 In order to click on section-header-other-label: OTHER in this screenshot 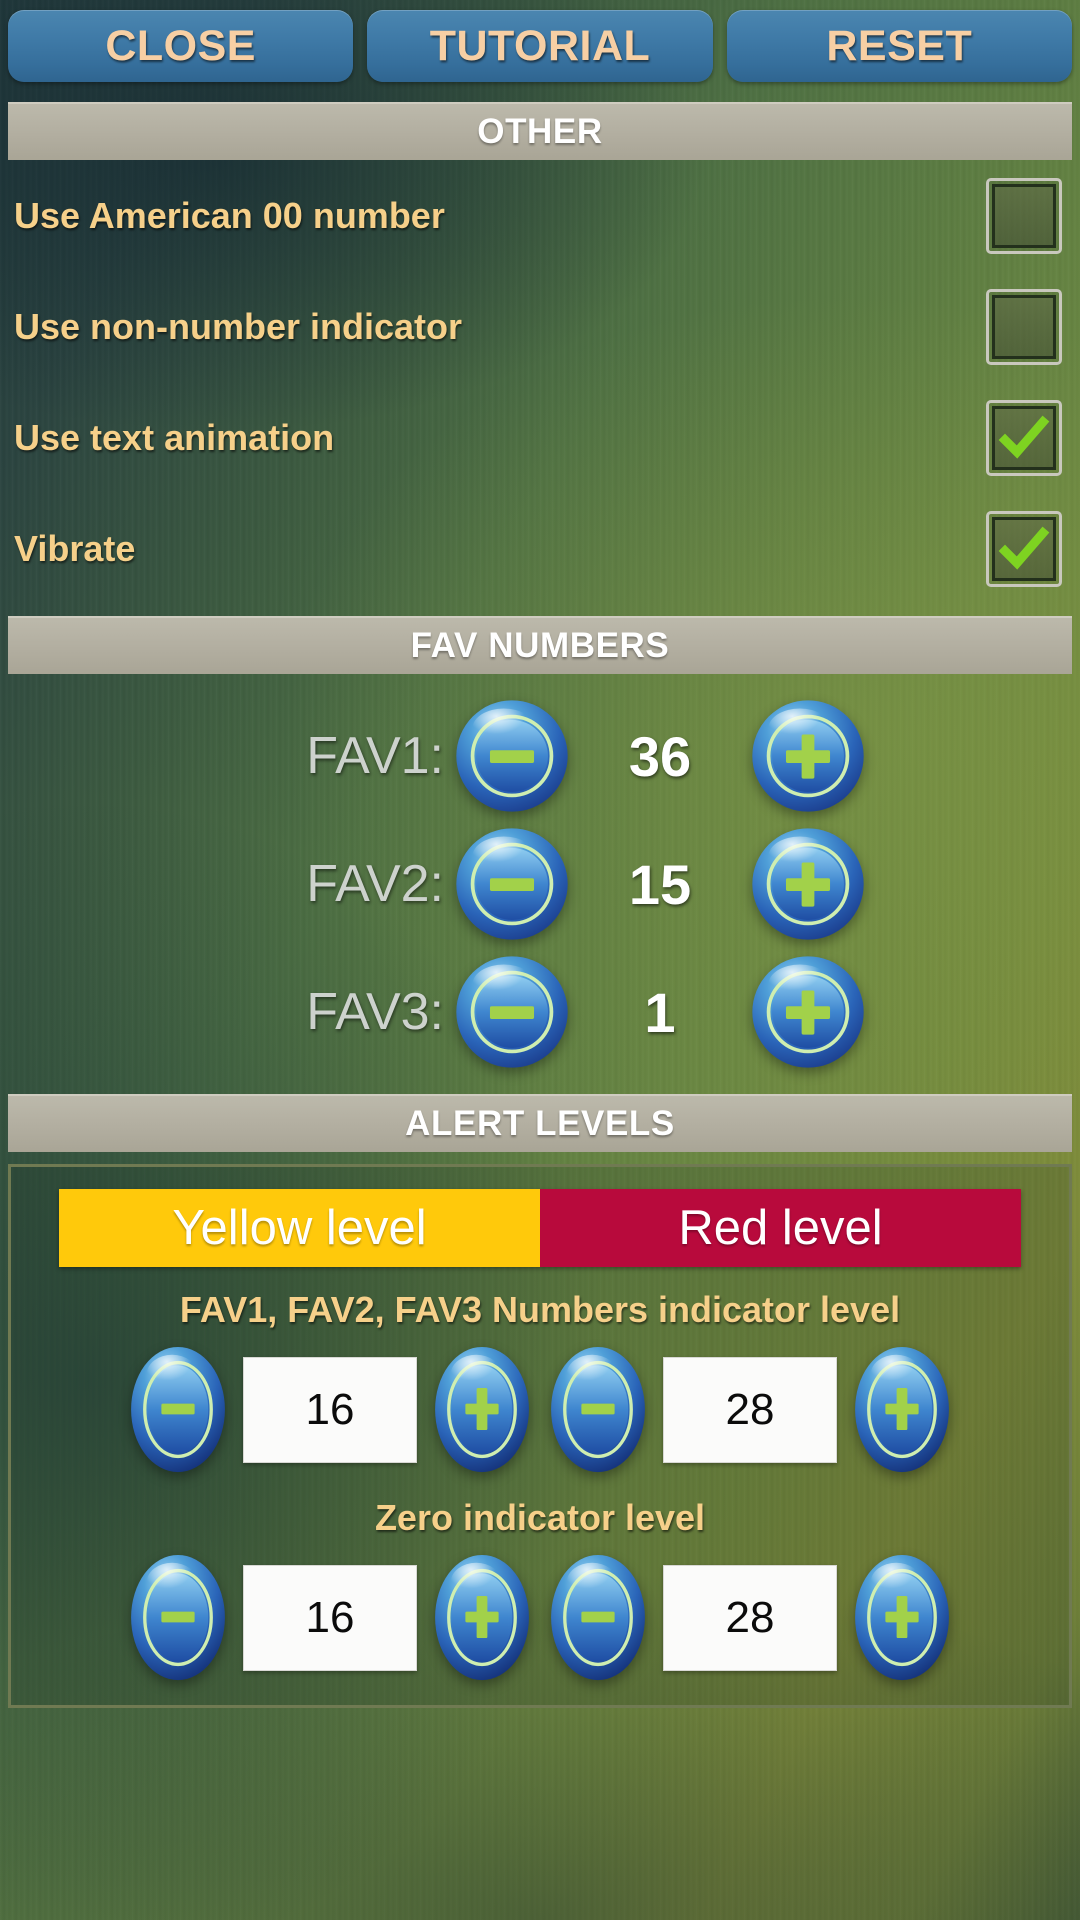, I will do `click(540, 131)`.